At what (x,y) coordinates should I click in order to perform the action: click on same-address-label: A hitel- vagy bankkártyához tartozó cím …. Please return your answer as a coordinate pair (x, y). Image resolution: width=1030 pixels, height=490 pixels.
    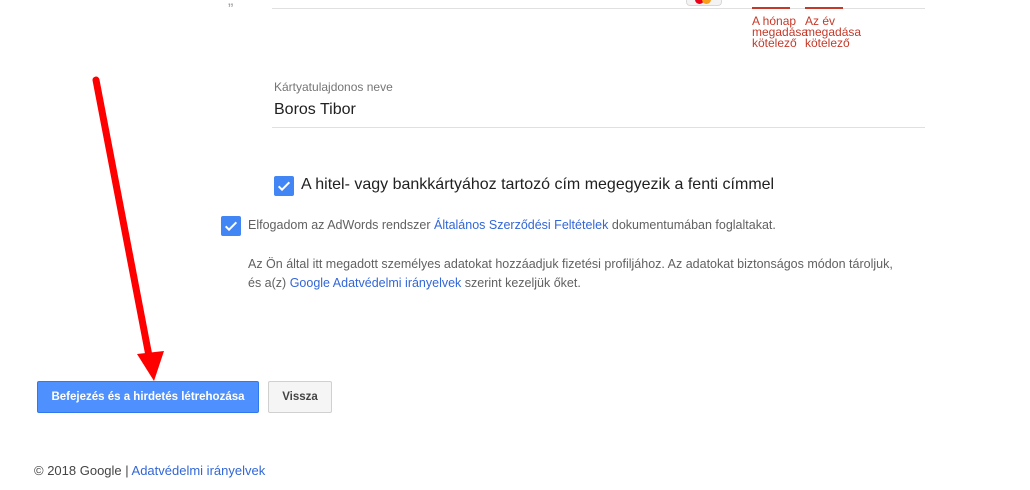
    Looking at the image, I should click on (538, 184).